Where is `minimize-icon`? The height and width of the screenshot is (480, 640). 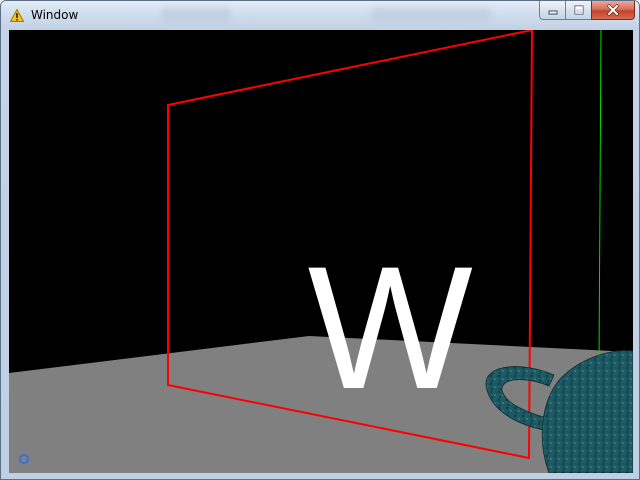
minimize-icon is located at coordinates (552, 12).